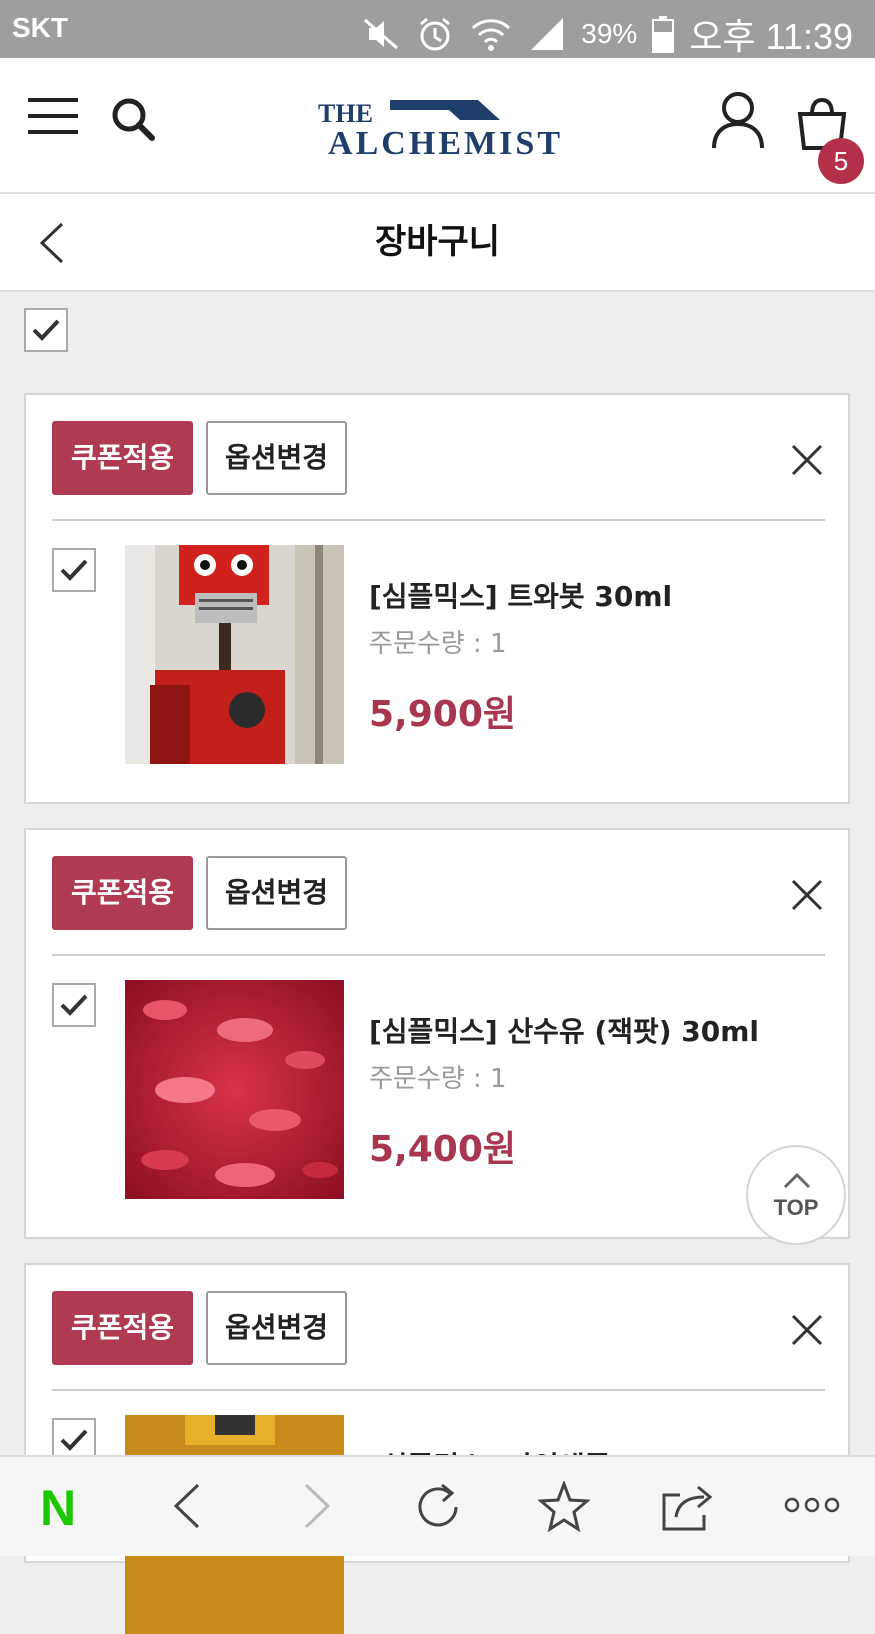 This screenshot has width=875, height=1634. I want to click on scroll-top-button: TOP, so click(796, 1195).